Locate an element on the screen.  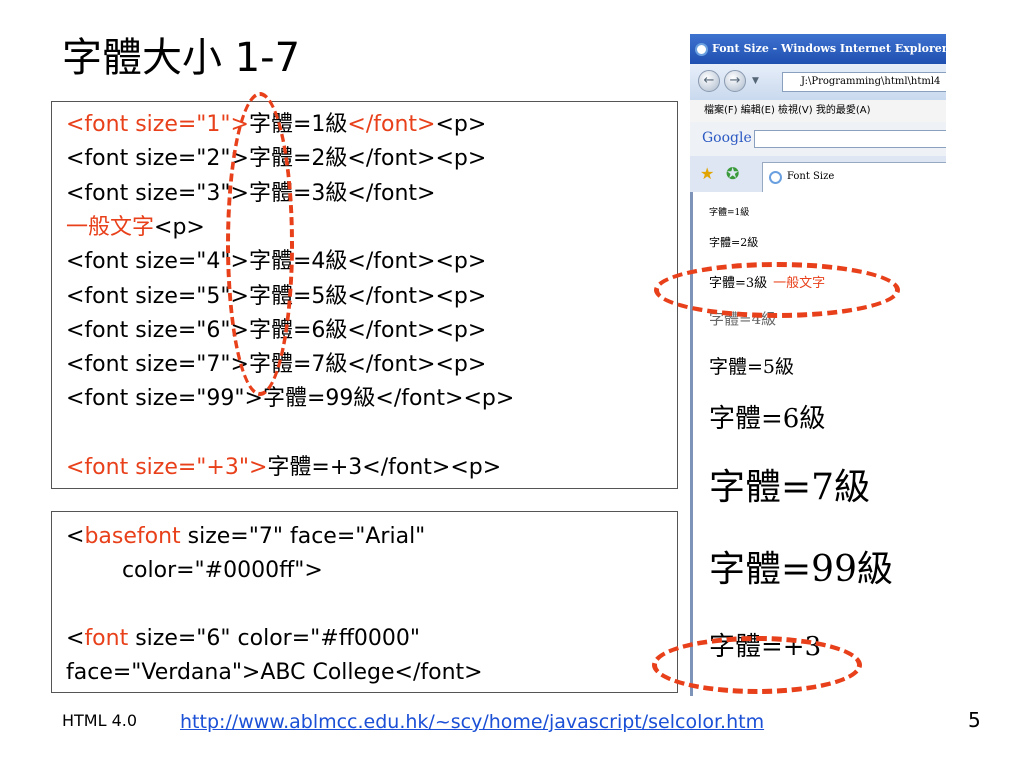
code-segment: face="Verdana">ABC College</font> is located at coordinates (274, 672).